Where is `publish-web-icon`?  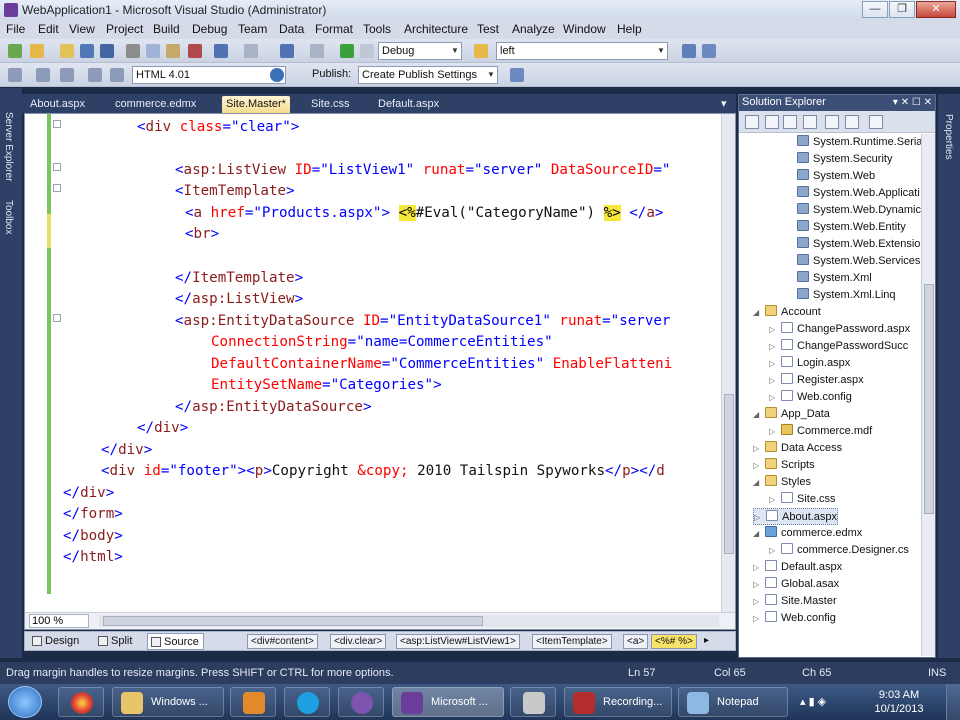 publish-web-icon is located at coordinates (517, 75).